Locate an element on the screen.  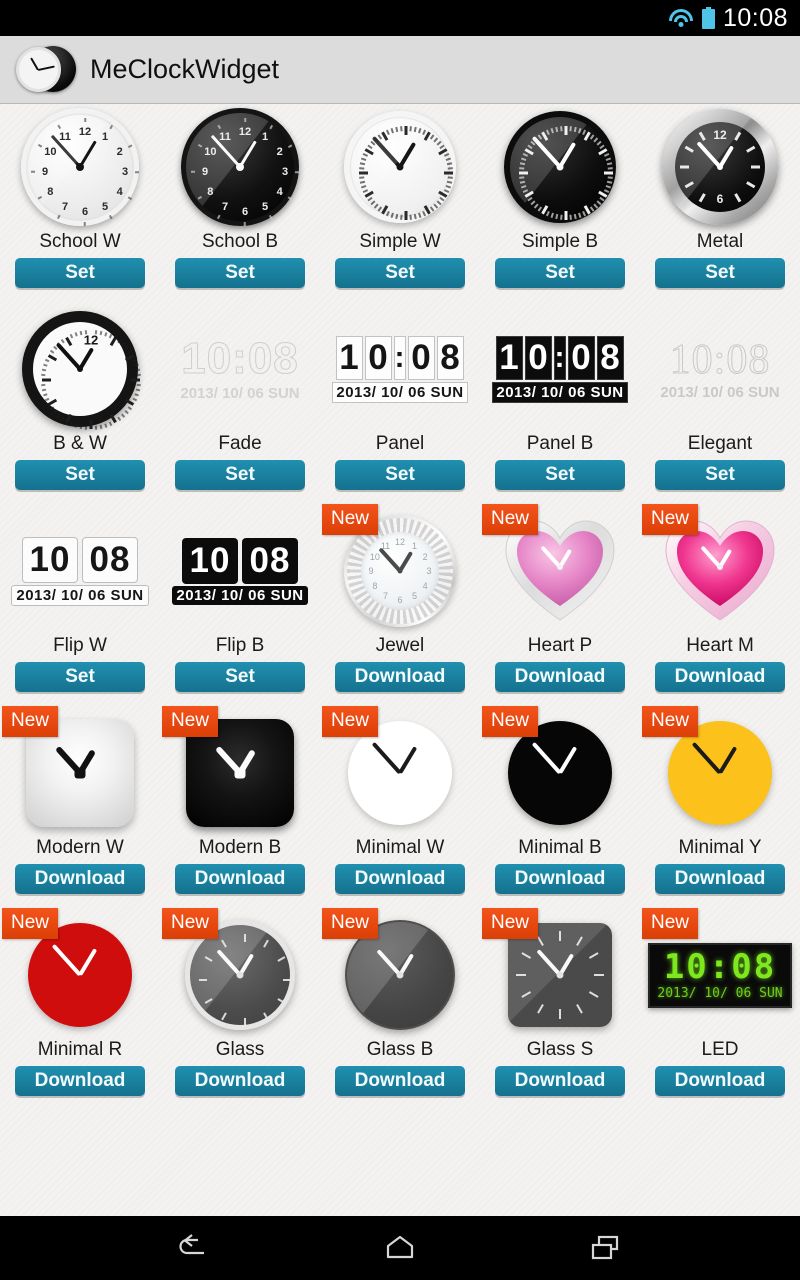
widget-thumbnail: 12 is located at coordinates (80, 369).